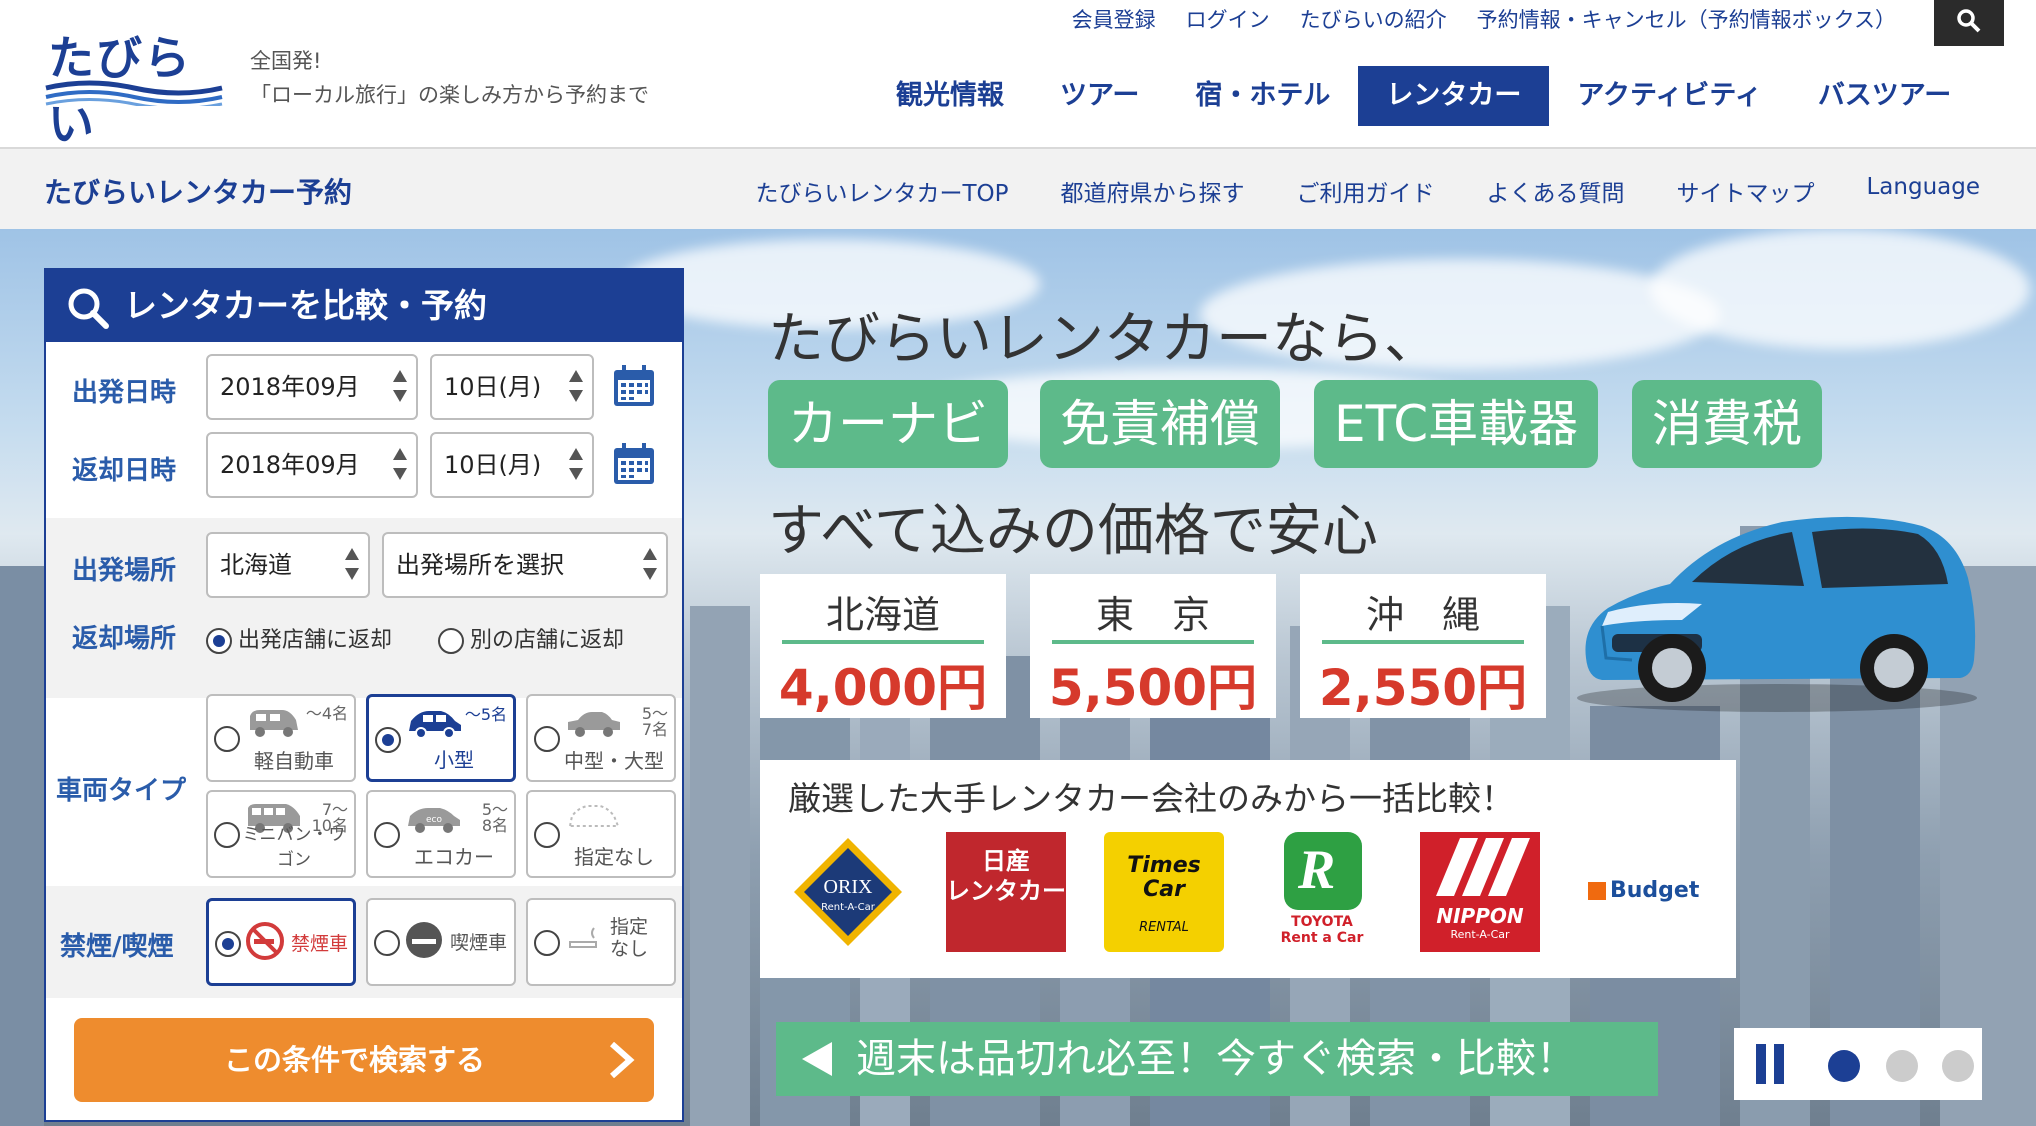 The width and height of the screenshot is (2036, 1126). I want to click on depart-month-select: 2018年09月, so click(312, 387).